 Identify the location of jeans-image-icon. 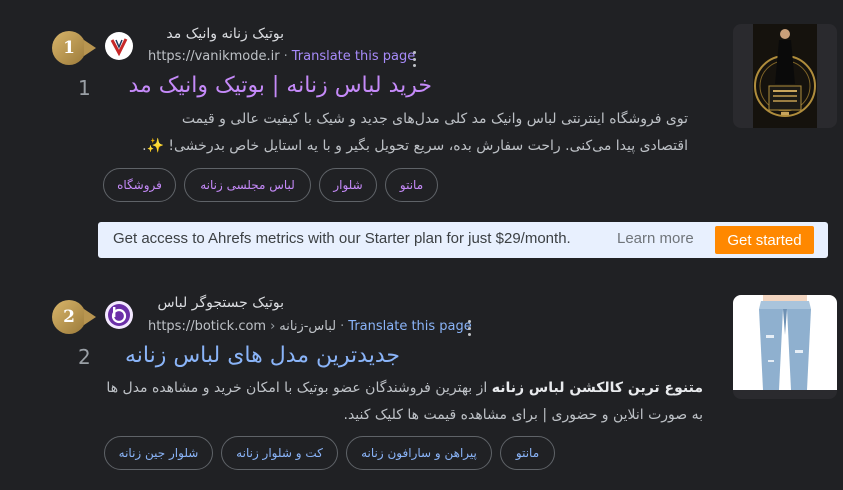
(785, 342).